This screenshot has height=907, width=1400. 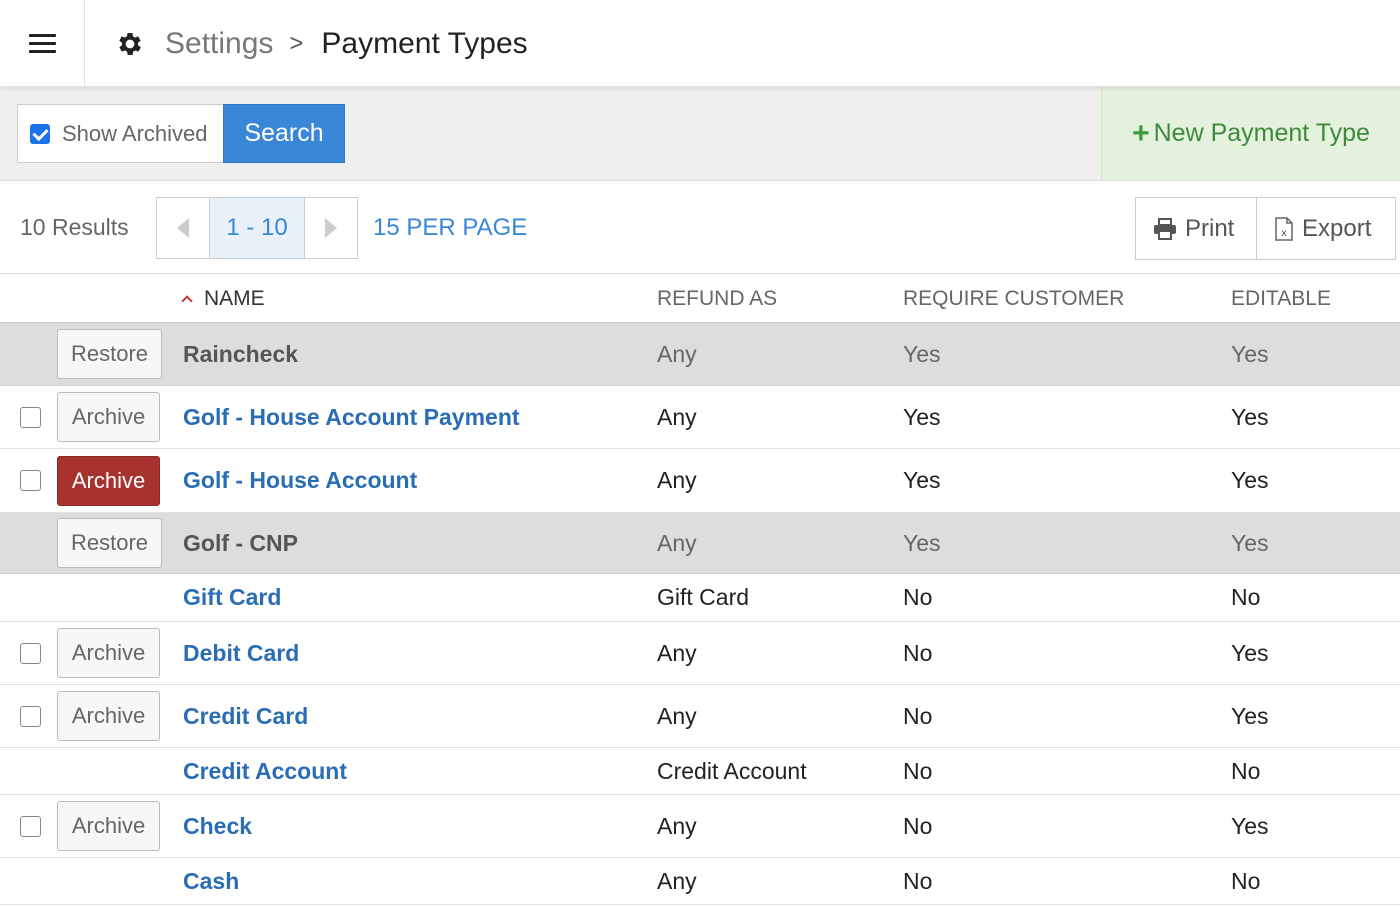 What do you see at coordinates (1281, 298) in the screenshot?
I see `column-header-editable: EDITABLE` at bounding box center [1281, 298].